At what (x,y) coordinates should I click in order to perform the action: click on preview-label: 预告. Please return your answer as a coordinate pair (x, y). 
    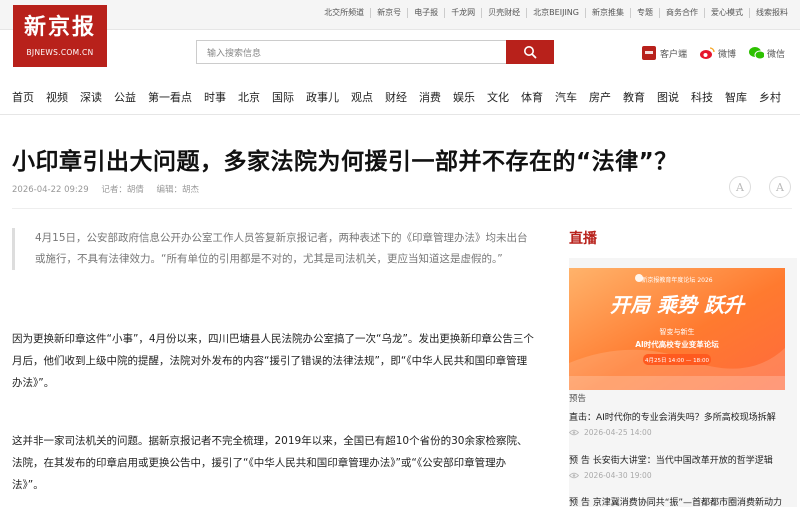
    Looking at the image, I should click on (578, 399).